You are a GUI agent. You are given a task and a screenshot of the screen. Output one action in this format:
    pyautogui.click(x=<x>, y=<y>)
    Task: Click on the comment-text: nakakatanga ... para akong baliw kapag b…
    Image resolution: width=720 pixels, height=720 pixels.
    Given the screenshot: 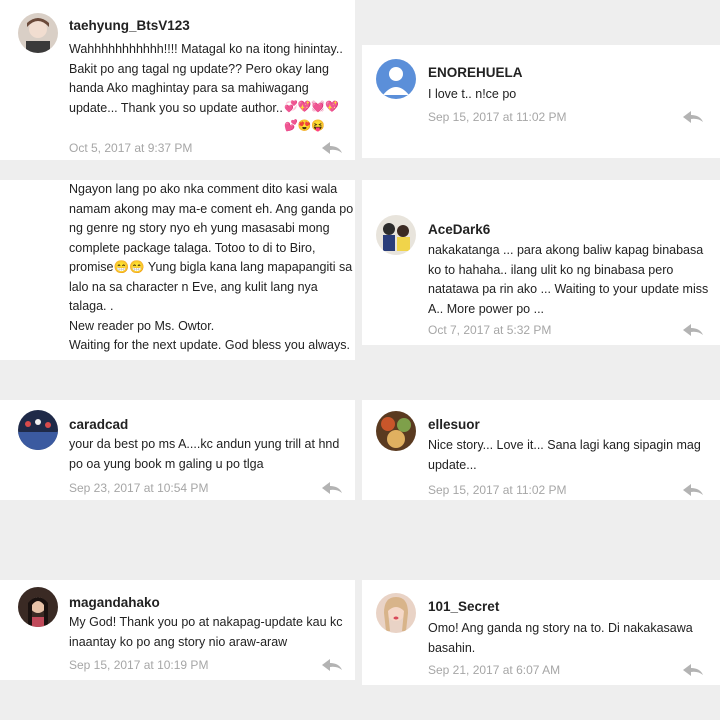 What is the action you would take?
    pyautogui.click(x=568, y=279)
    